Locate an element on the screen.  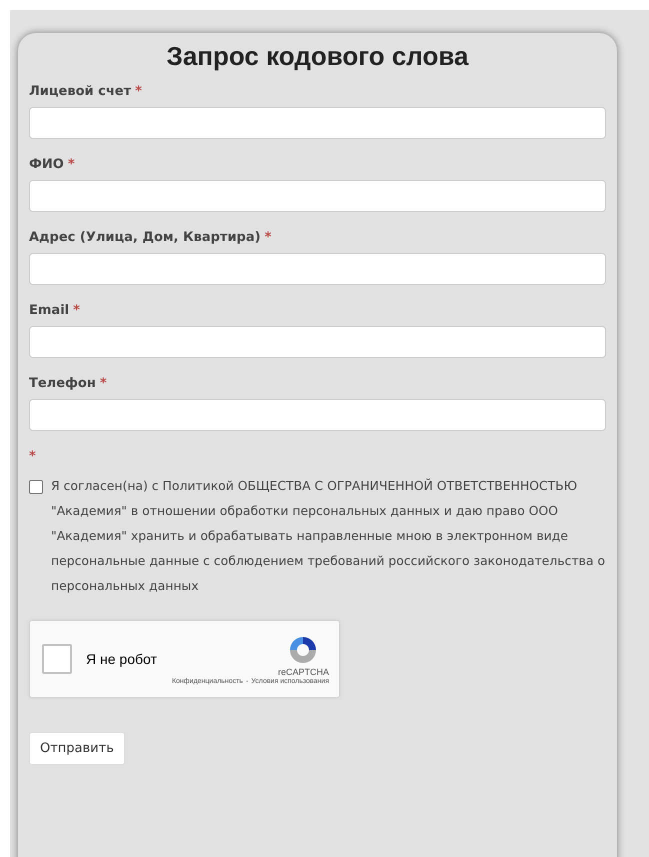
field-label: Лицевой счет is located at coordinates (80, 91).